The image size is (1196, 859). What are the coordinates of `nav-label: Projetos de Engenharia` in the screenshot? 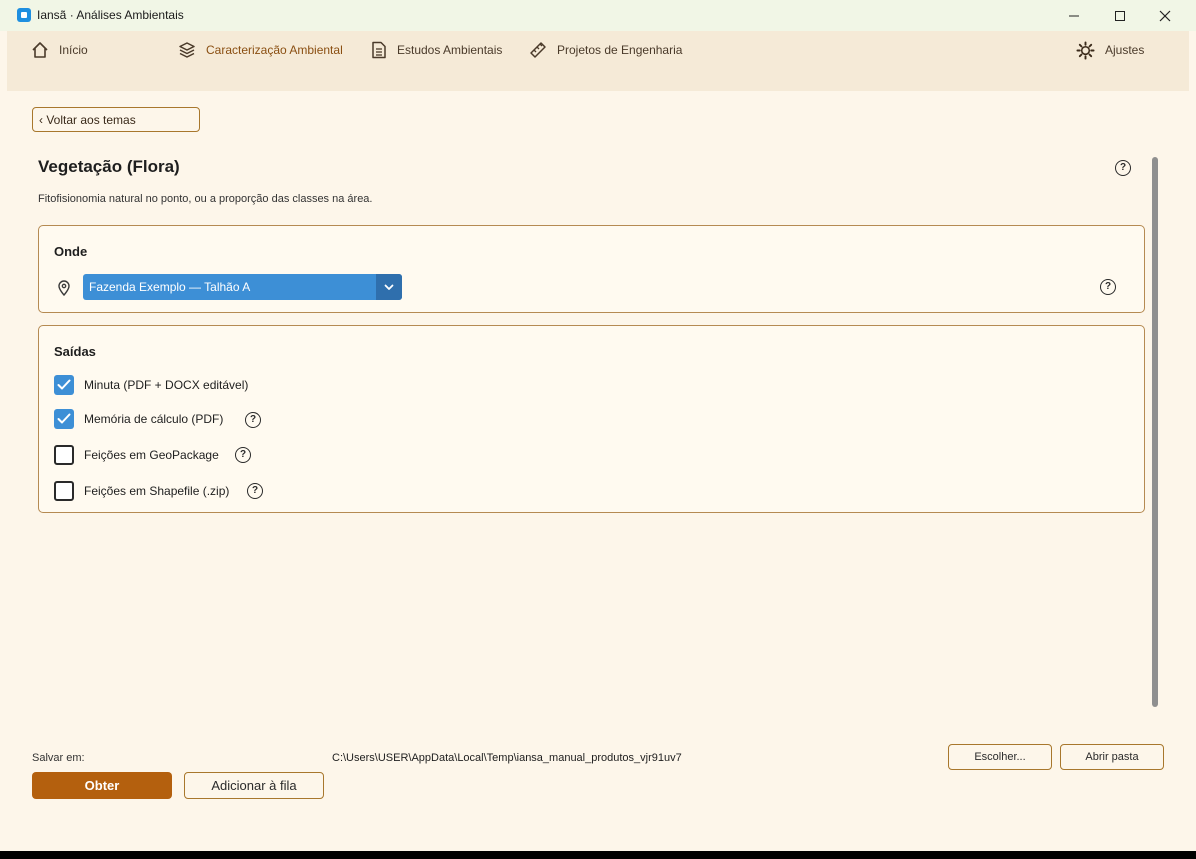 It's located at (620, 50).